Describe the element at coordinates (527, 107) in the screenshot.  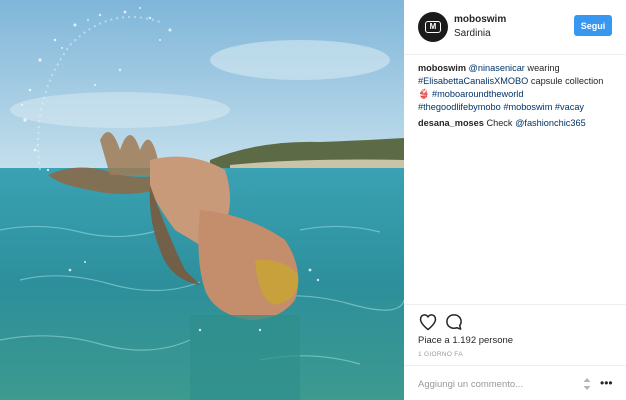
I see `hashtag-link: #moboswim` at that location.